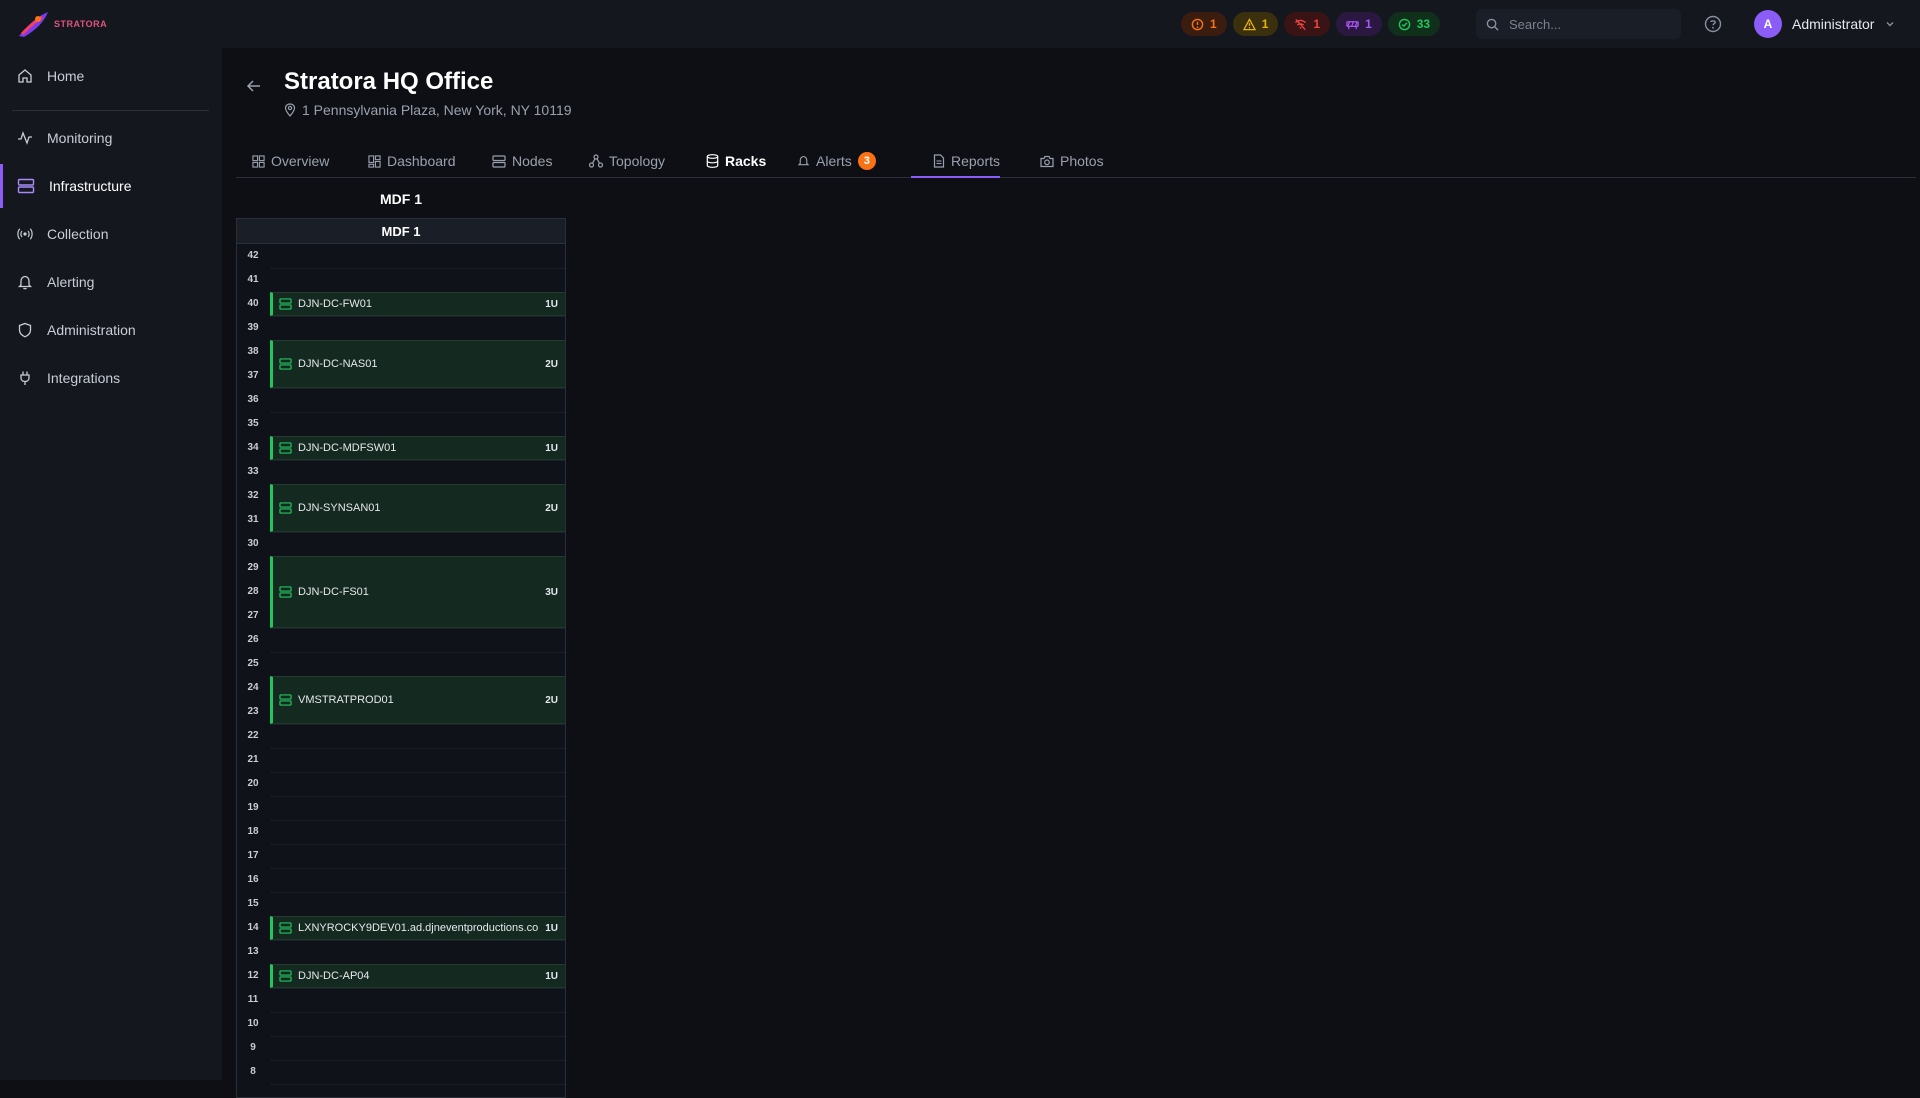  Describe the element at coordinates (61, 24) in the screenshot. I see `app-logo: STRATORA` at that location.